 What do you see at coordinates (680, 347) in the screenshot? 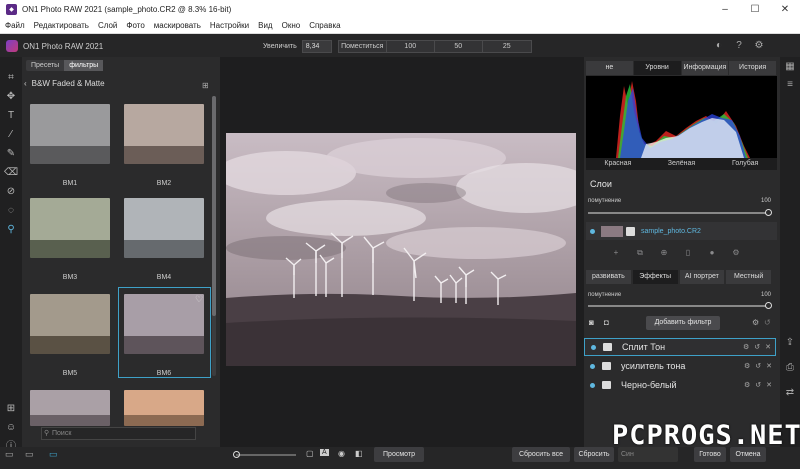
I see `filter-split-tone: Сплит Тон ⚙ ↺ ✕` at bounding box center [680, 347].